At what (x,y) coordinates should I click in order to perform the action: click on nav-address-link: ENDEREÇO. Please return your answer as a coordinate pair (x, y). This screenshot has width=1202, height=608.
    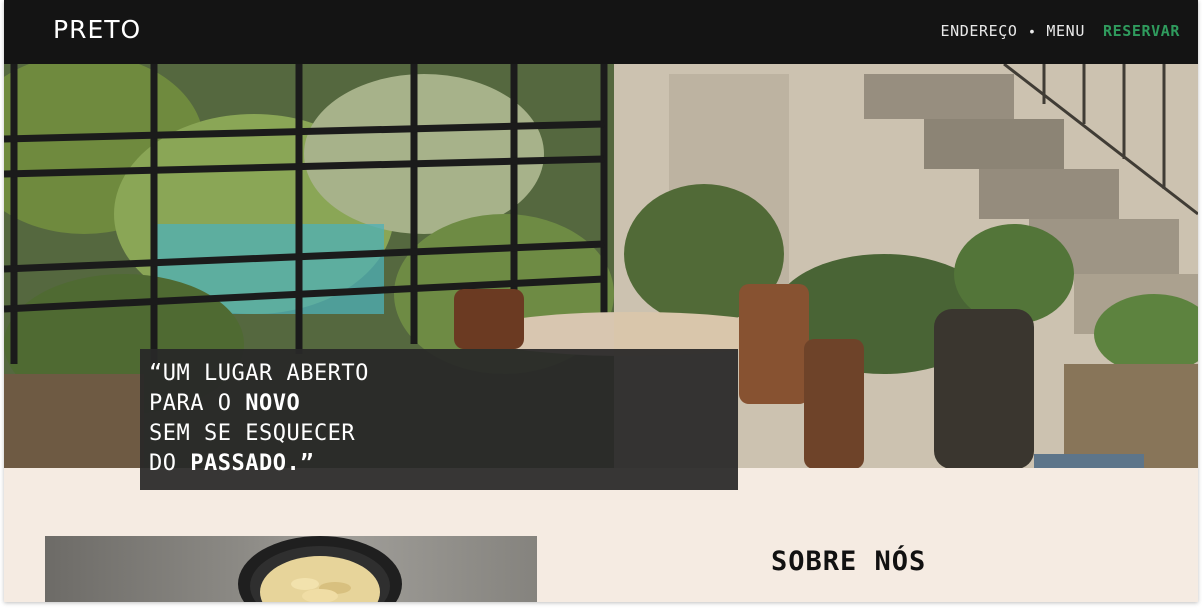
    Looking at the image, I should click on (978, 31).